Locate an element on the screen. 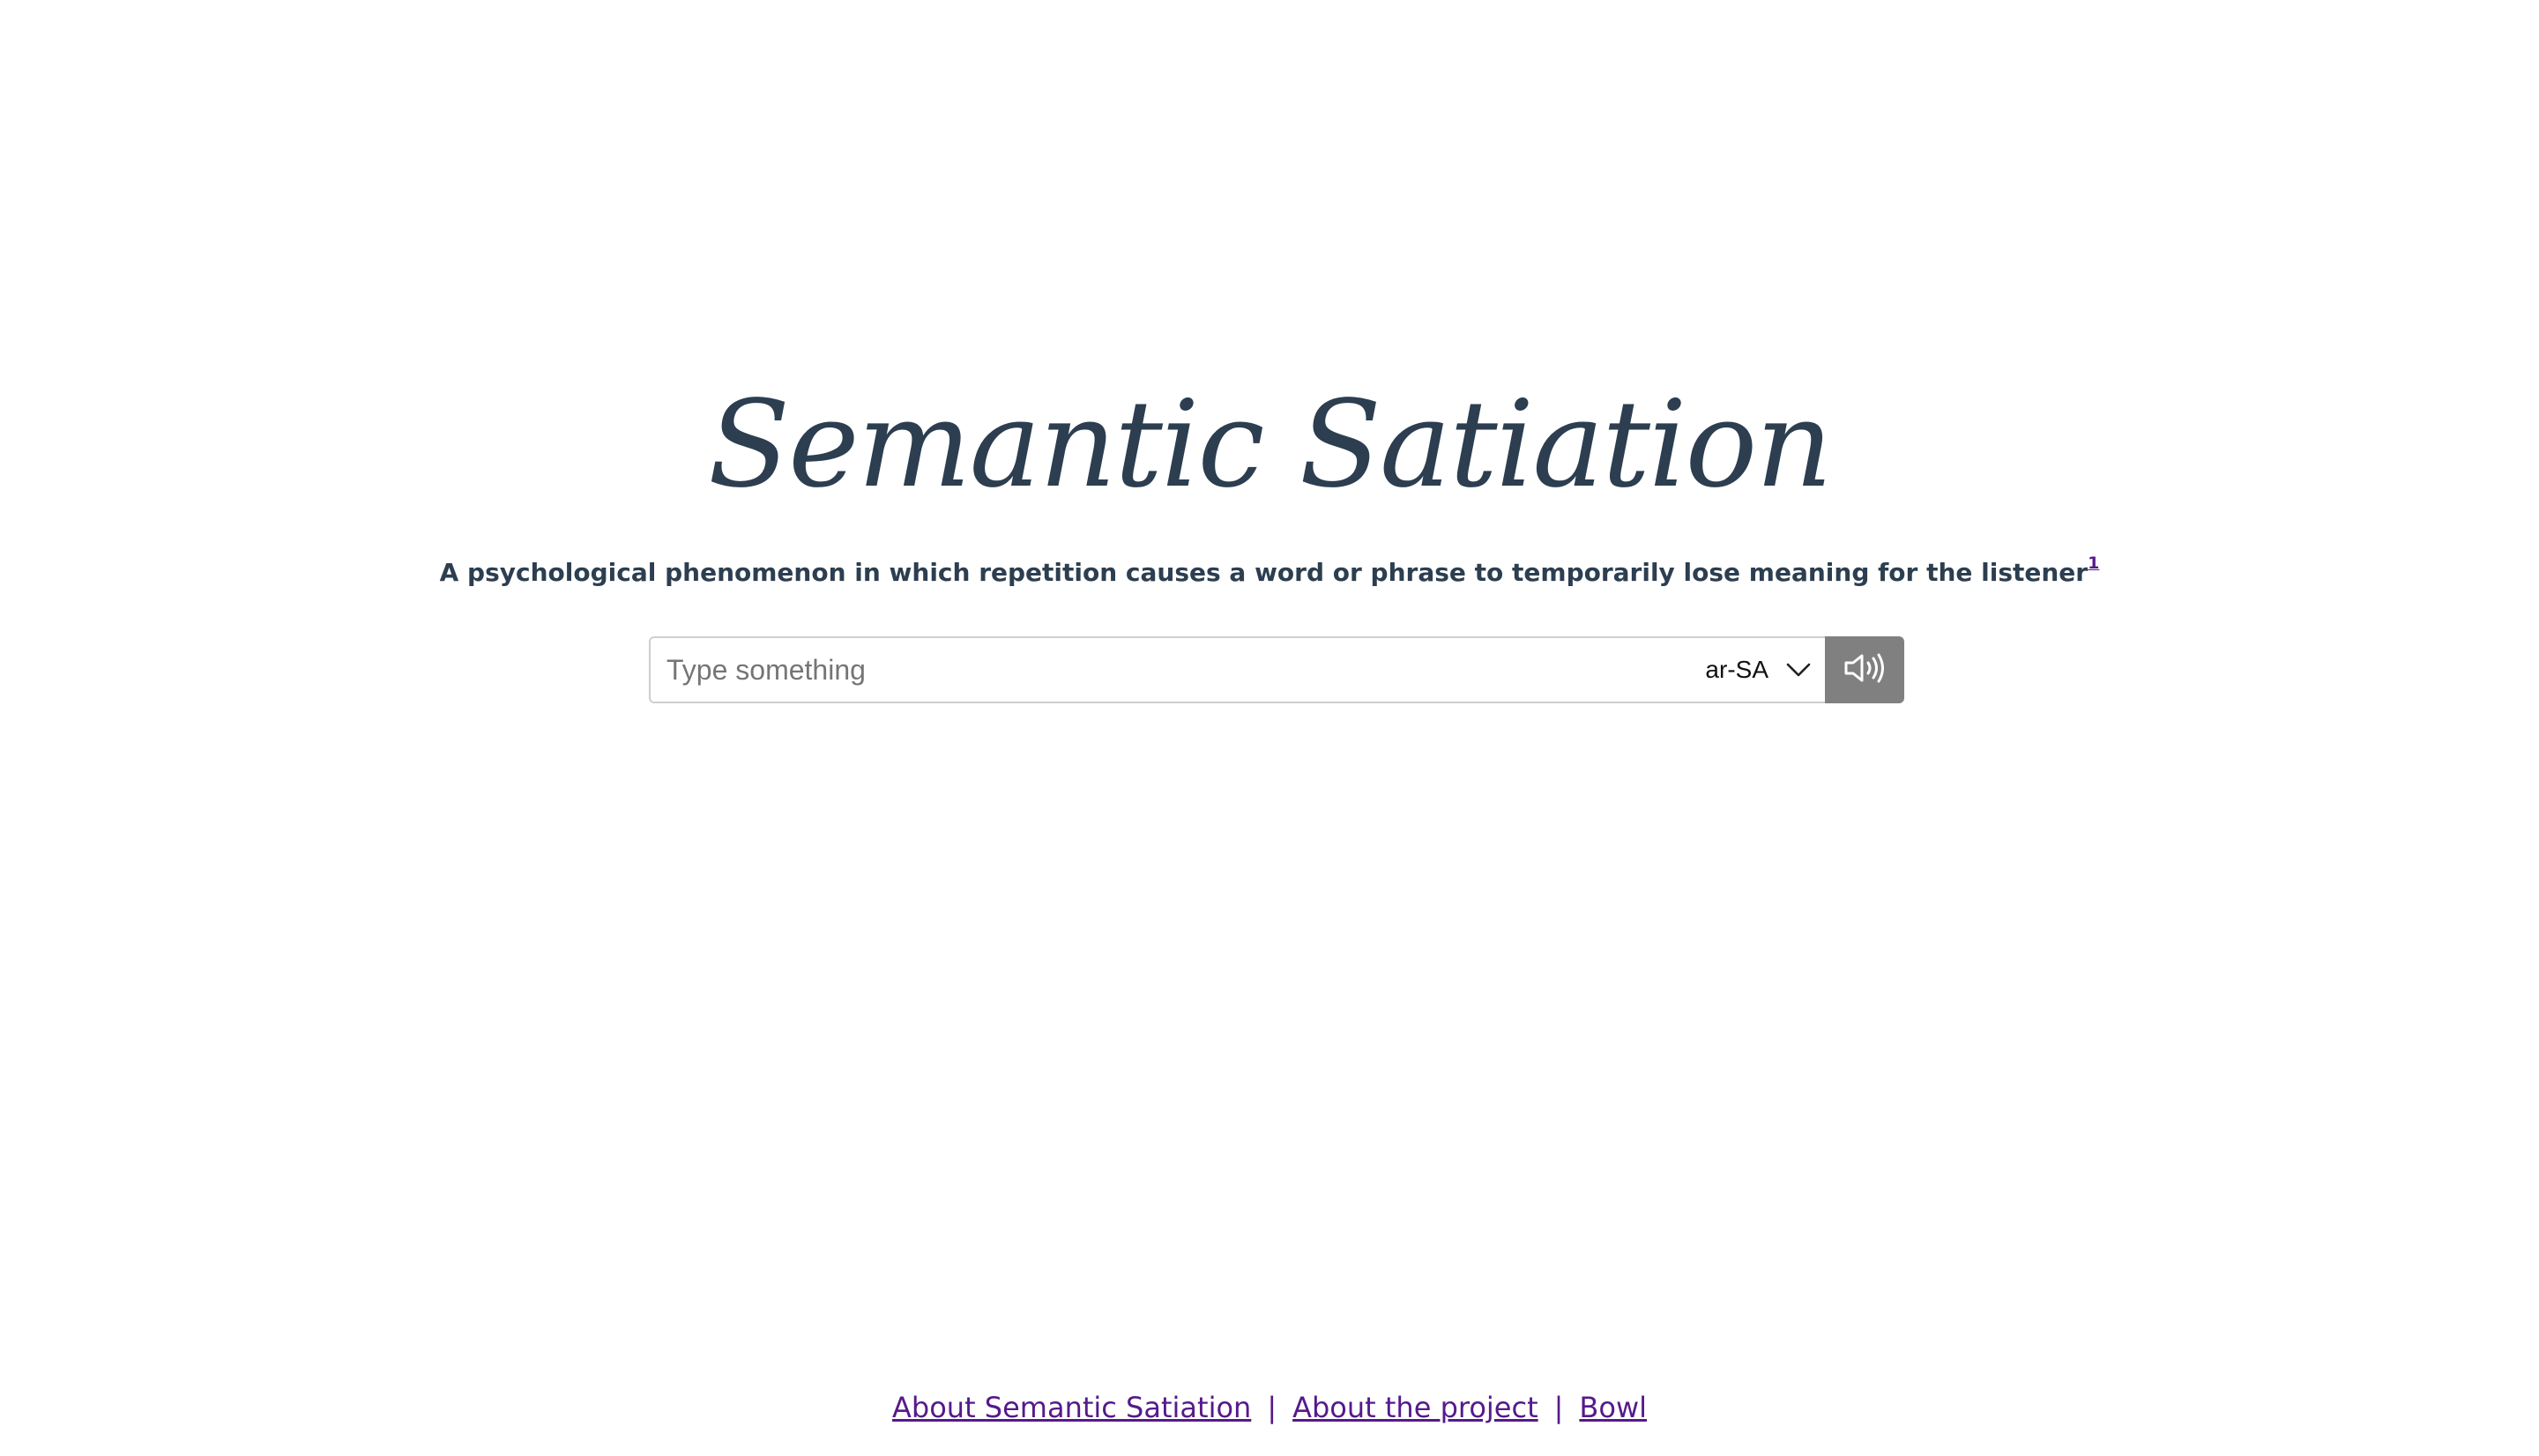 This screenshot has width=2539, height=1456. input-group: ar-SA is located at coordinates (1237, 669).